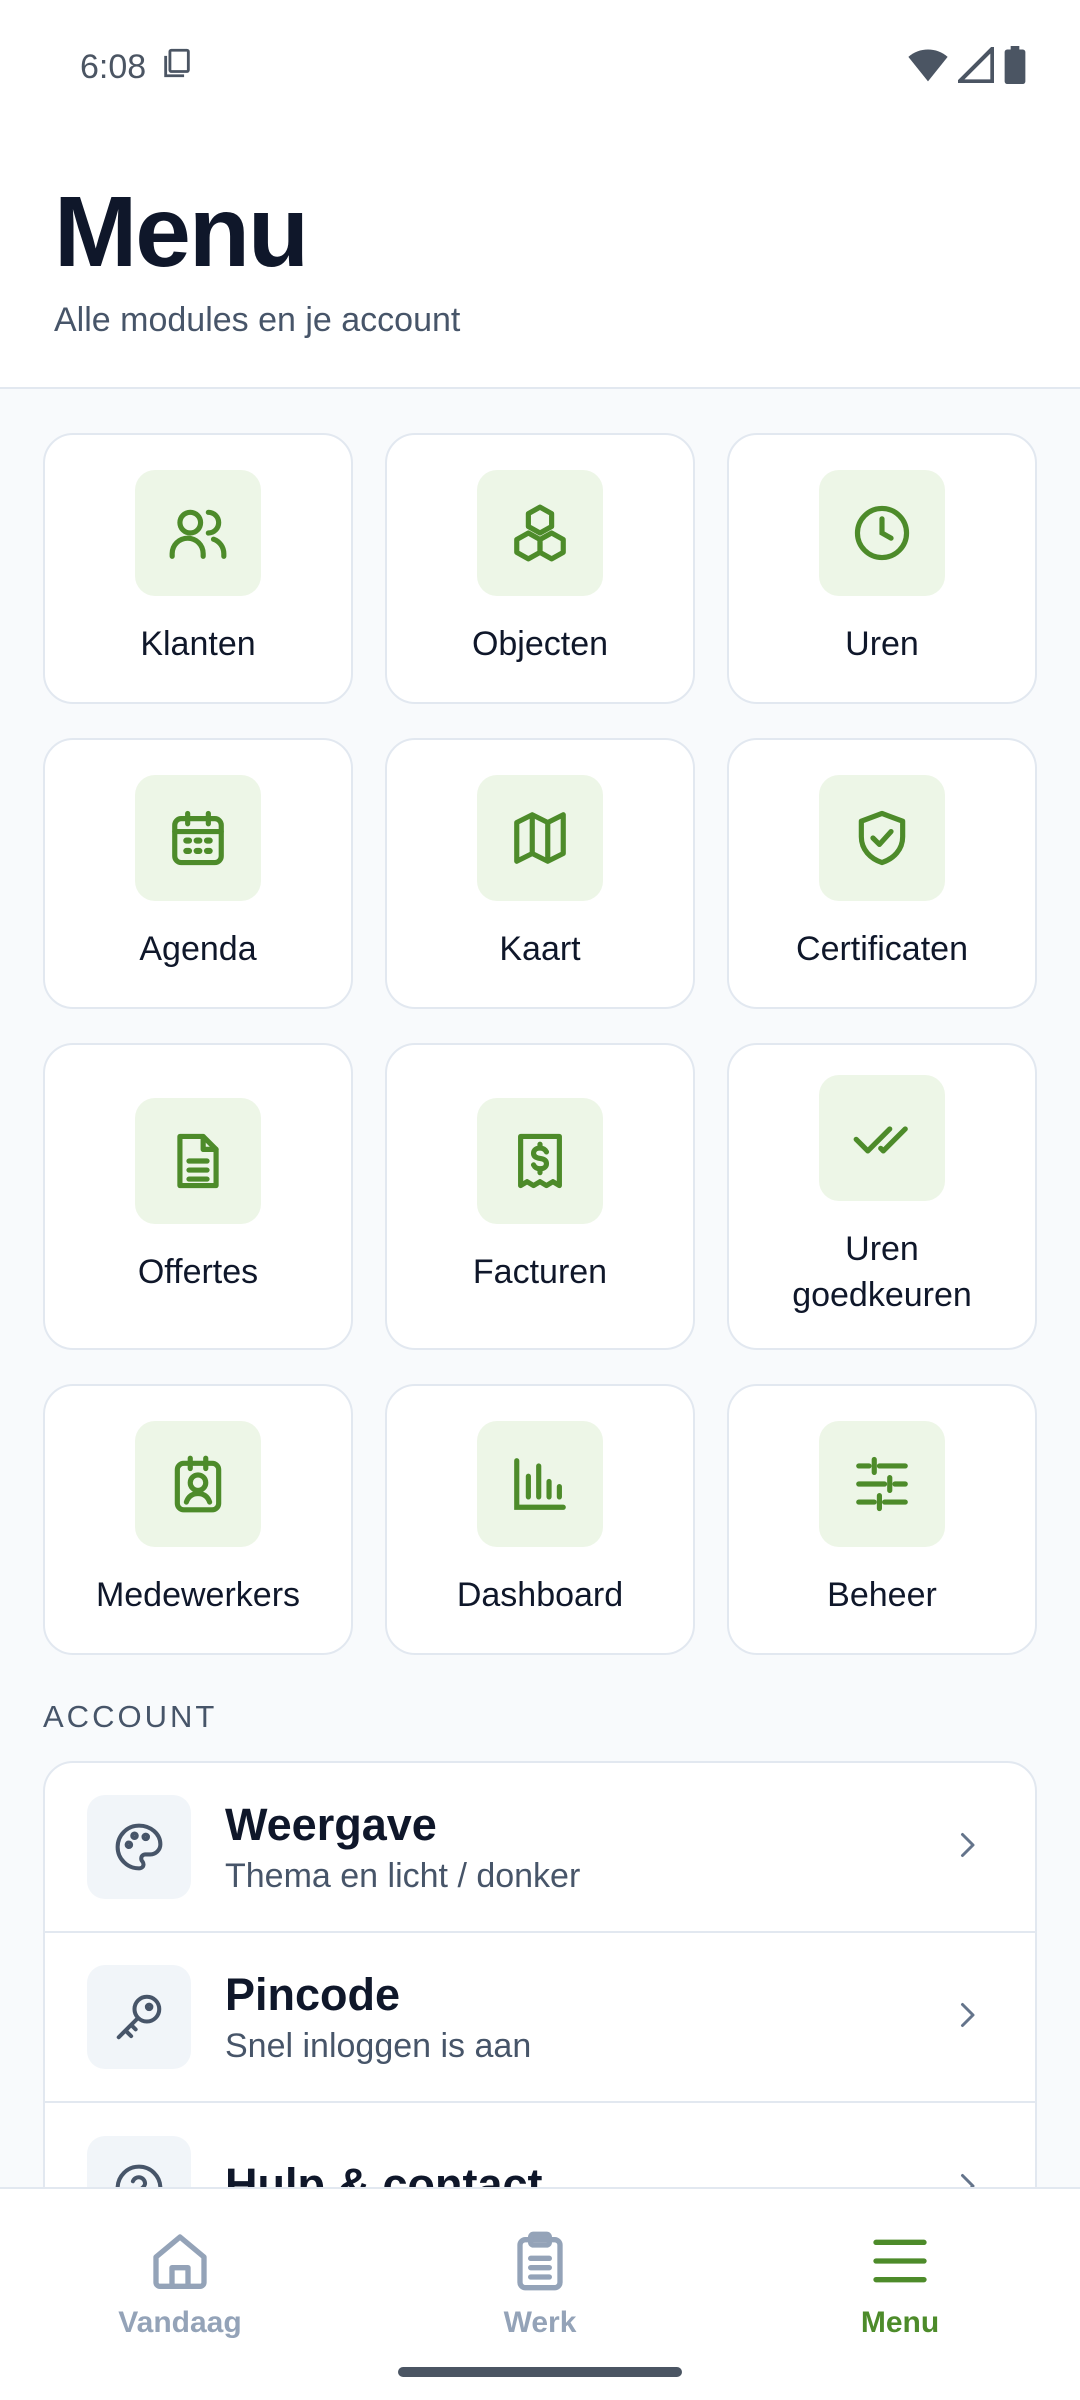 Image resolution: width=1080 pixels, height=2400 pixels. What do you see at coordinates (882, 1137) in the screenshot?
I see `double-check-icon` at bounding box center [882, 1137].